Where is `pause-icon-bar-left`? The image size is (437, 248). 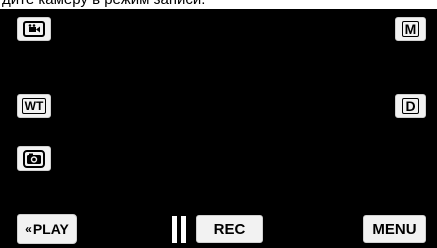 pause-icon-bar-left is located at coordinates (174, 229).